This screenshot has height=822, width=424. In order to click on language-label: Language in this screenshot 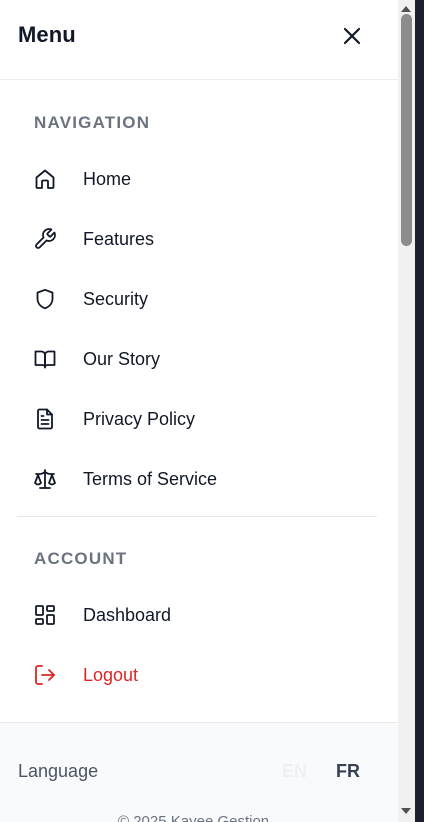, I will do `click(58, 771)`.